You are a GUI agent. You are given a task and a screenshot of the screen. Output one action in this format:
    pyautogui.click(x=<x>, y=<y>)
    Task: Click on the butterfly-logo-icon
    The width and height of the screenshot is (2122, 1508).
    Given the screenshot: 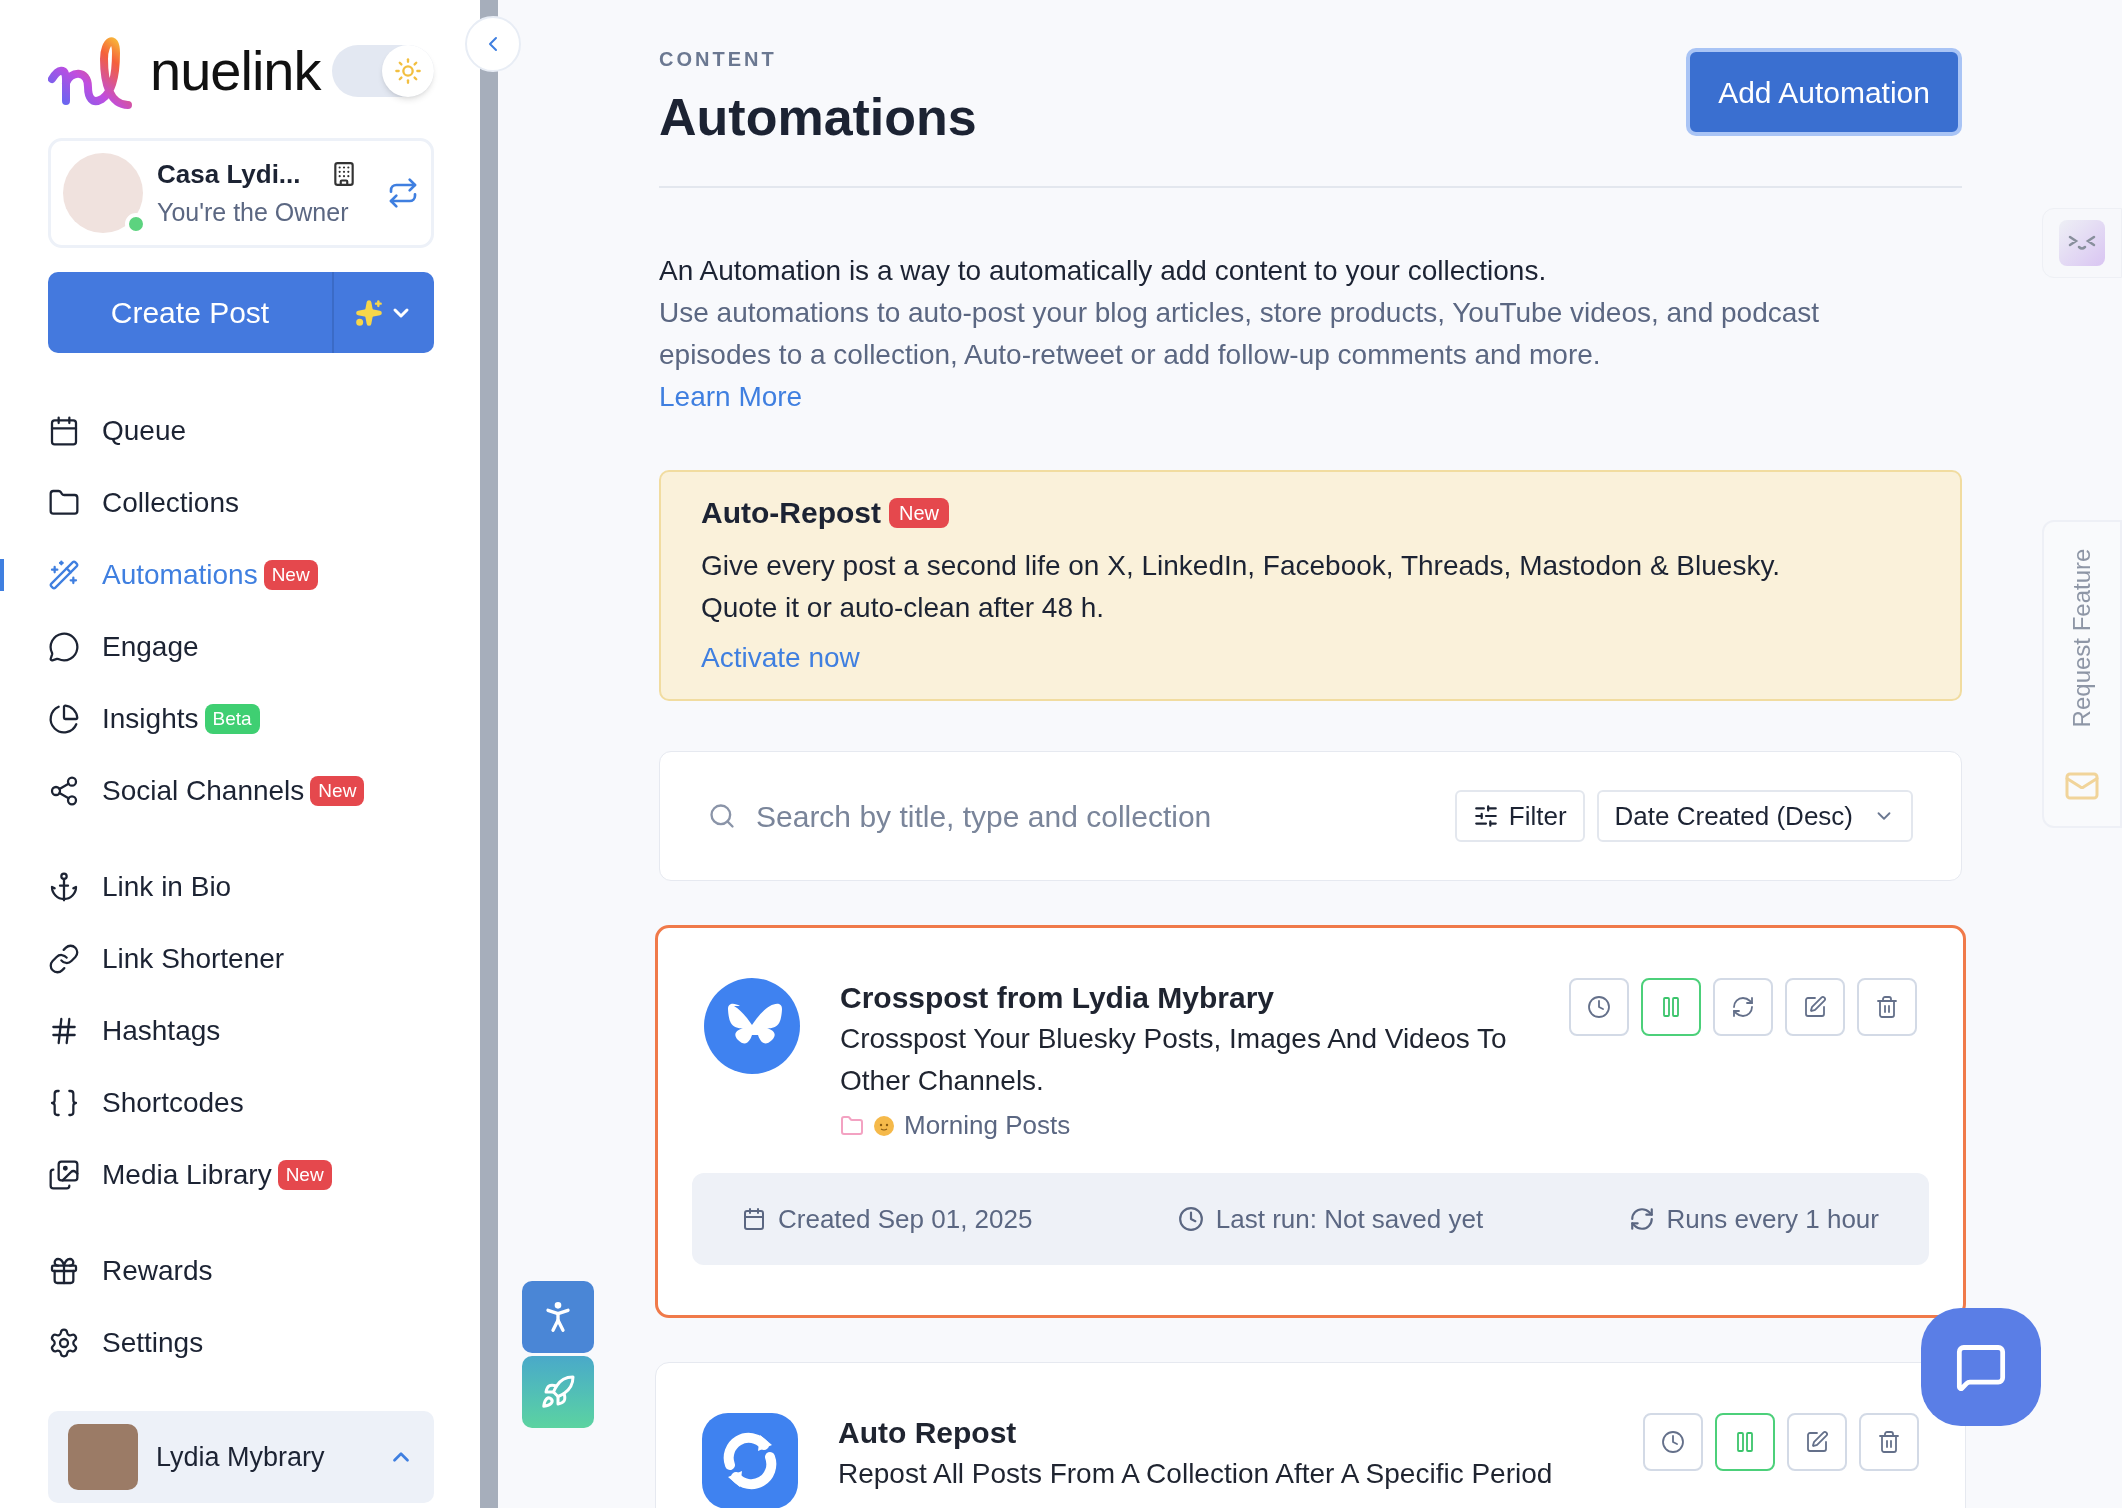 What is the action you would take?
    pyautogui.click(x=752, y=1026)
    